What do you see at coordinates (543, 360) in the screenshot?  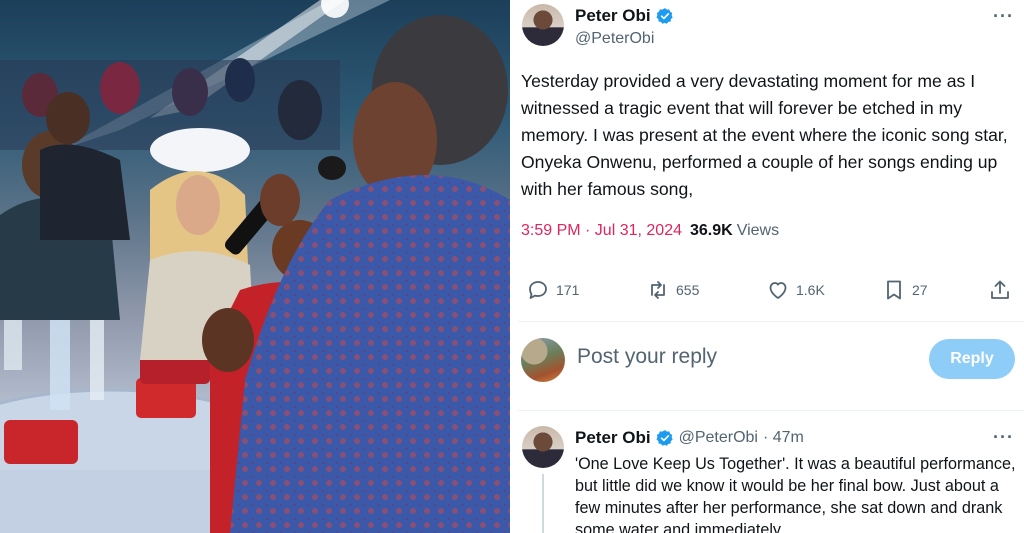 I see `current-user-avatar` at bounding box center [543, 360].